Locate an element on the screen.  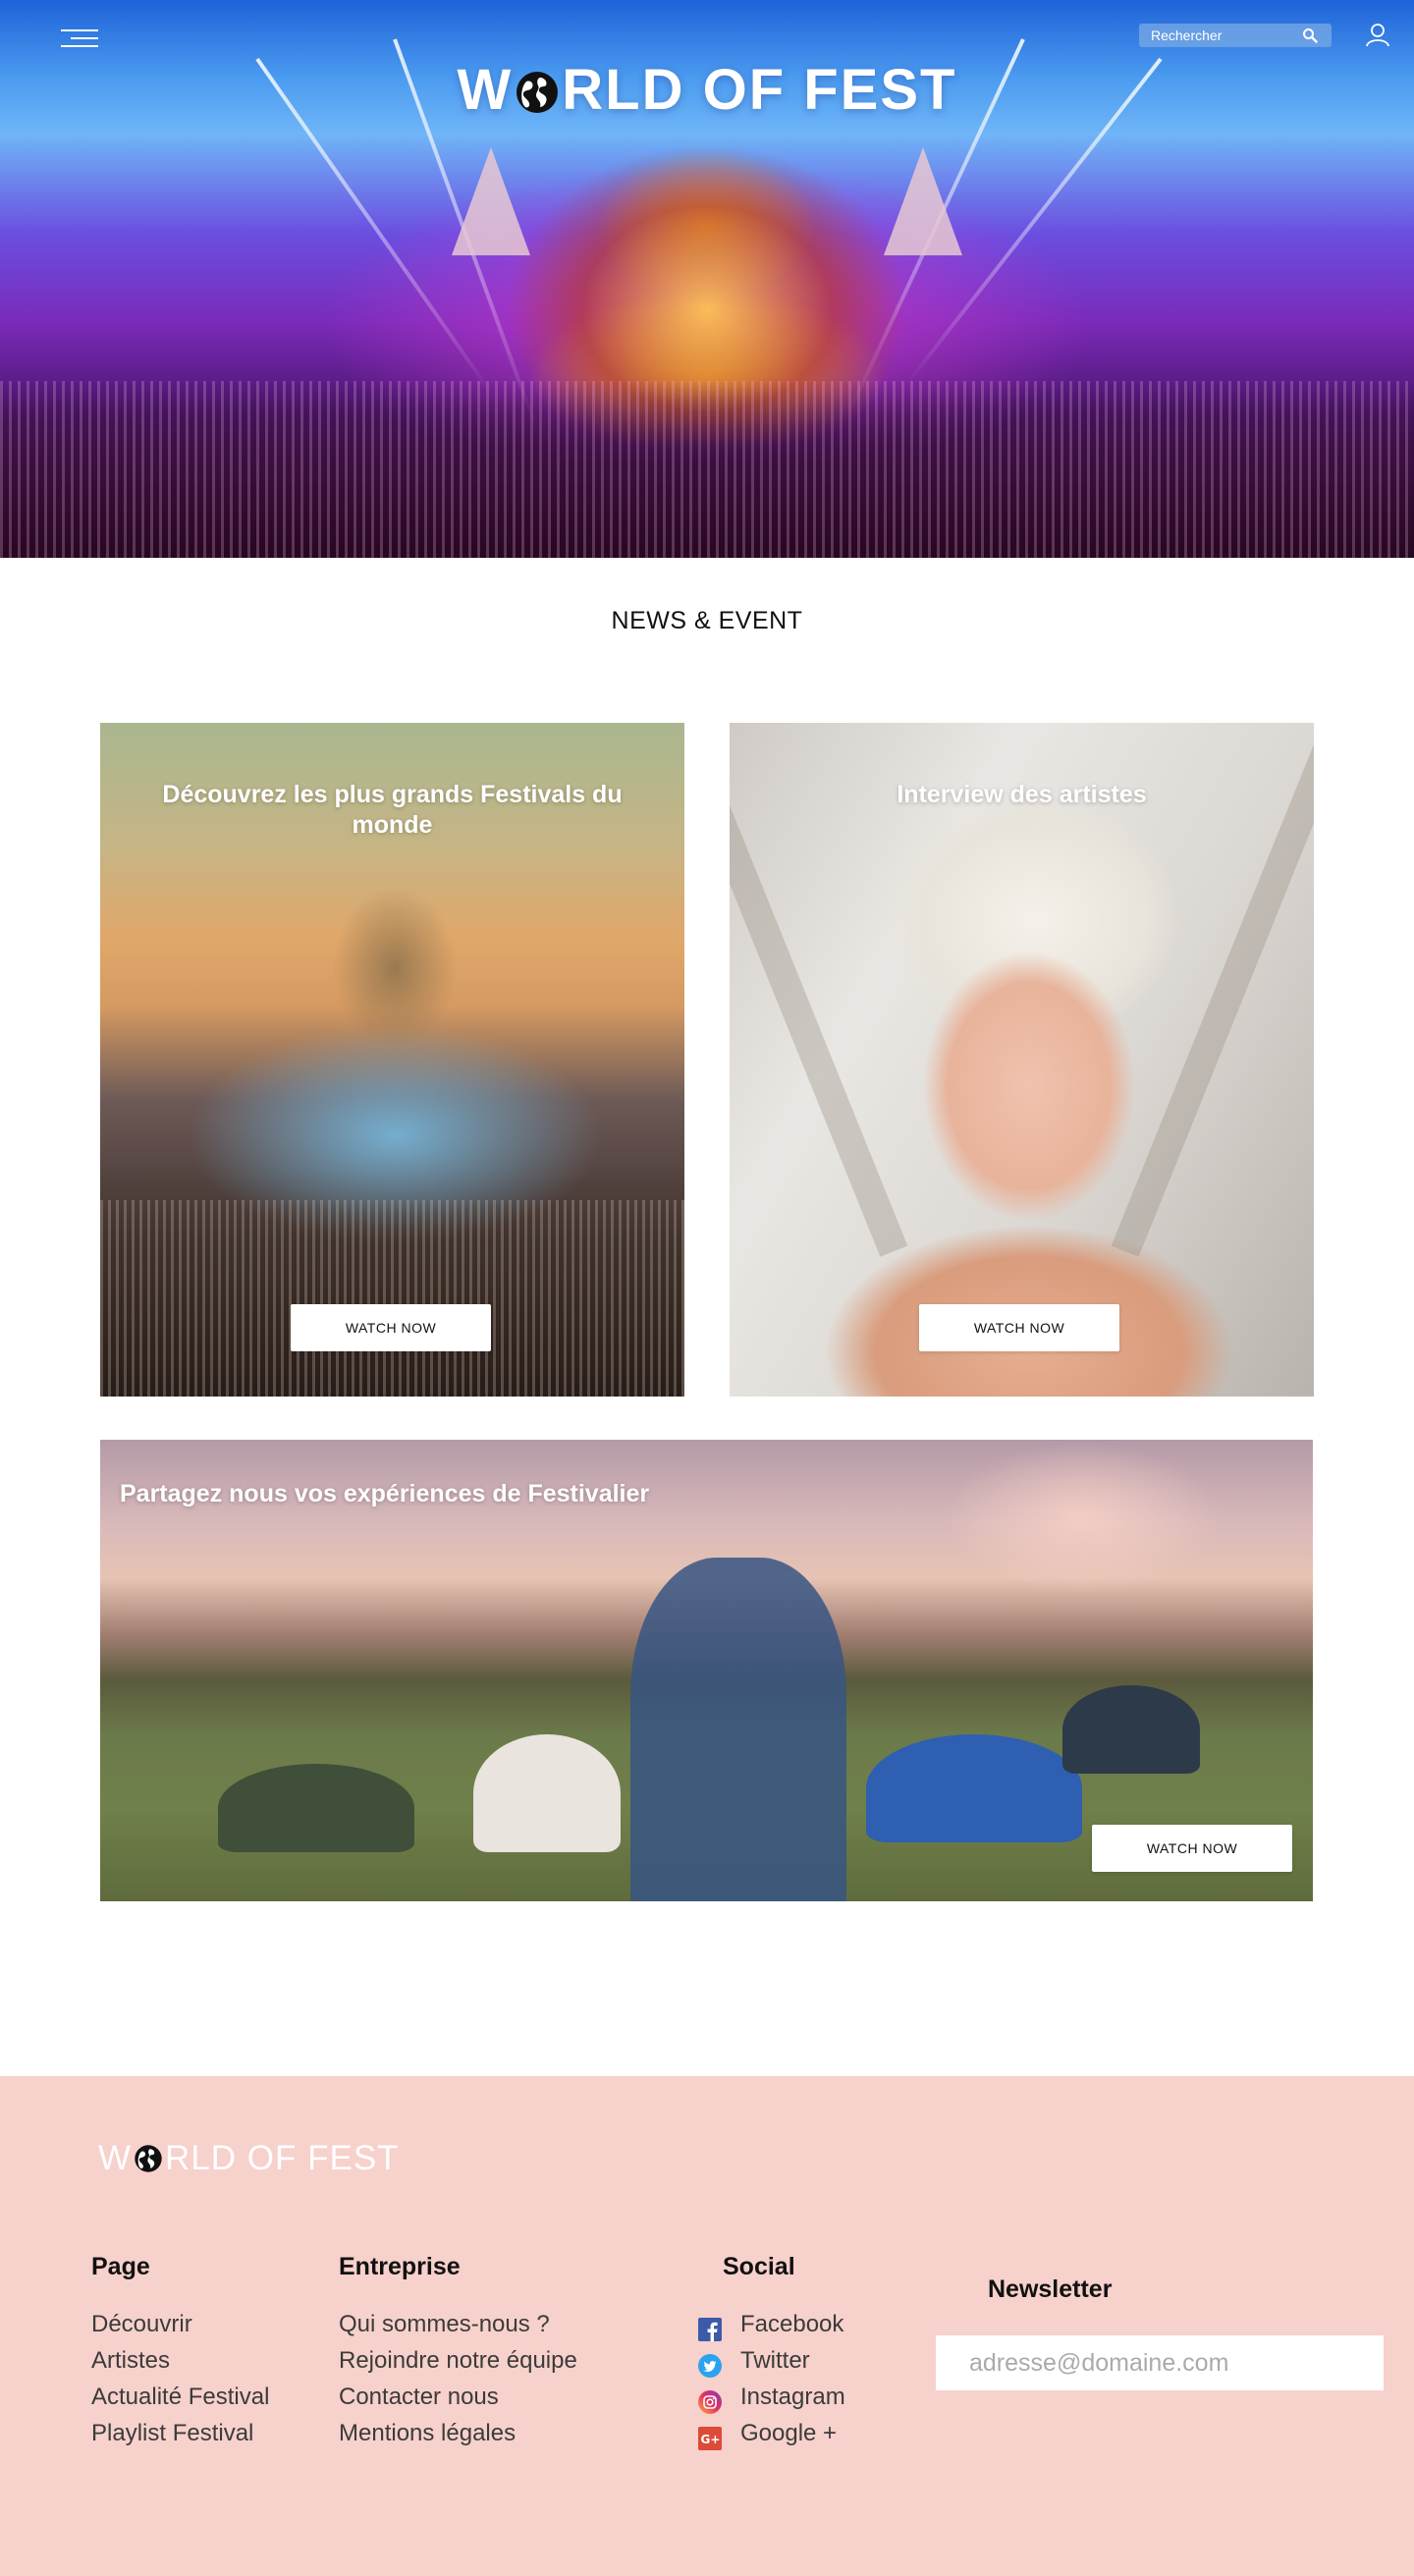
site-logo: W RLD OF FEST is located at coordinates (707, 90).